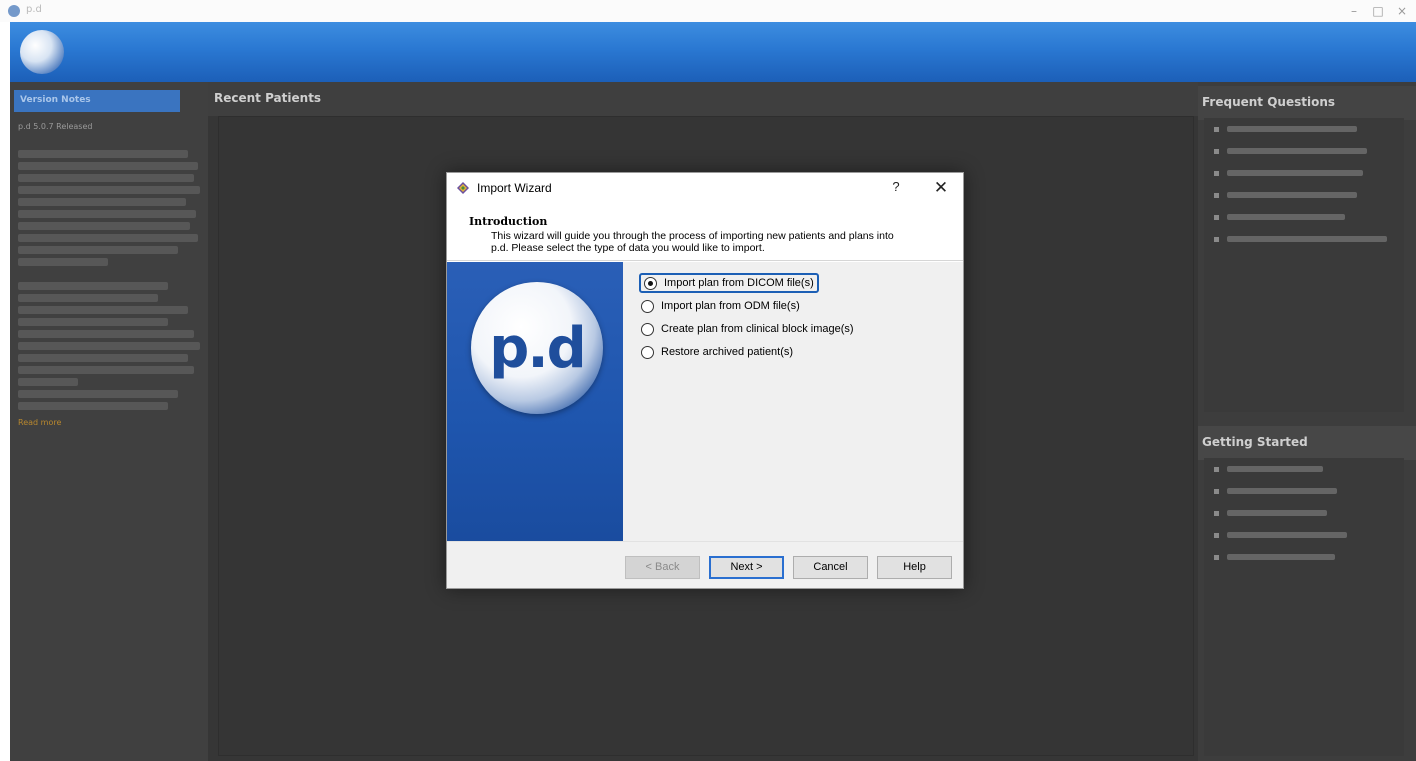 This screenshot has height=761, width=1416. Describe the element at coordinates (463, 188) in the screenshot. I see `wizard-wand-icon` at that location.